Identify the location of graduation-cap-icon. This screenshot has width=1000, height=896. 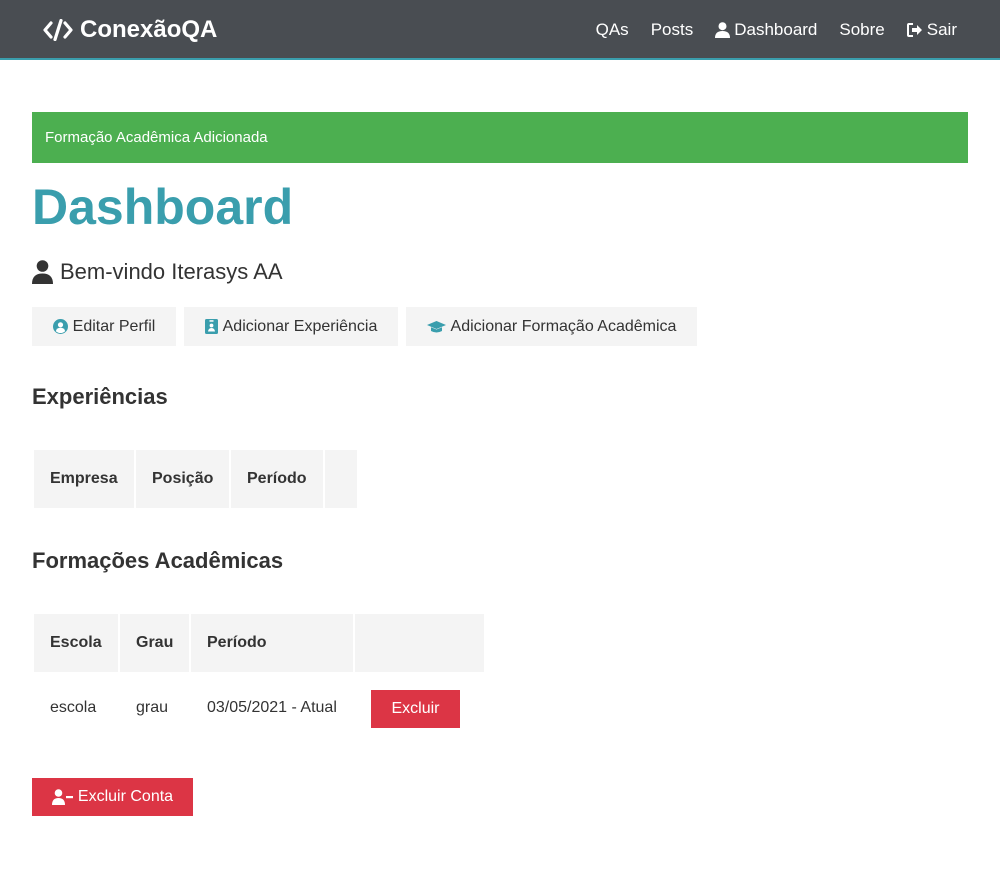
(436, 326).